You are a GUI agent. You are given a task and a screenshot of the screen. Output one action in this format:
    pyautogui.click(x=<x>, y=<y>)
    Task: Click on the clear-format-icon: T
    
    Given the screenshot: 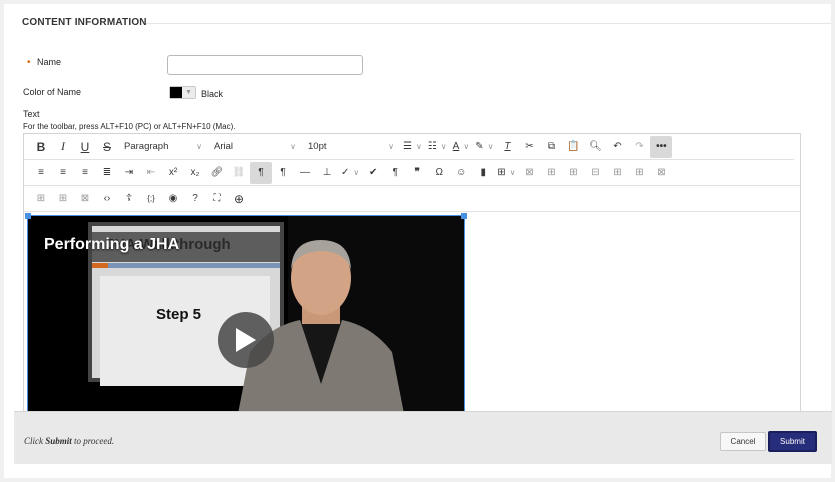 What is the action you would take?
    pyautogui.click(x=507, y=147)
    